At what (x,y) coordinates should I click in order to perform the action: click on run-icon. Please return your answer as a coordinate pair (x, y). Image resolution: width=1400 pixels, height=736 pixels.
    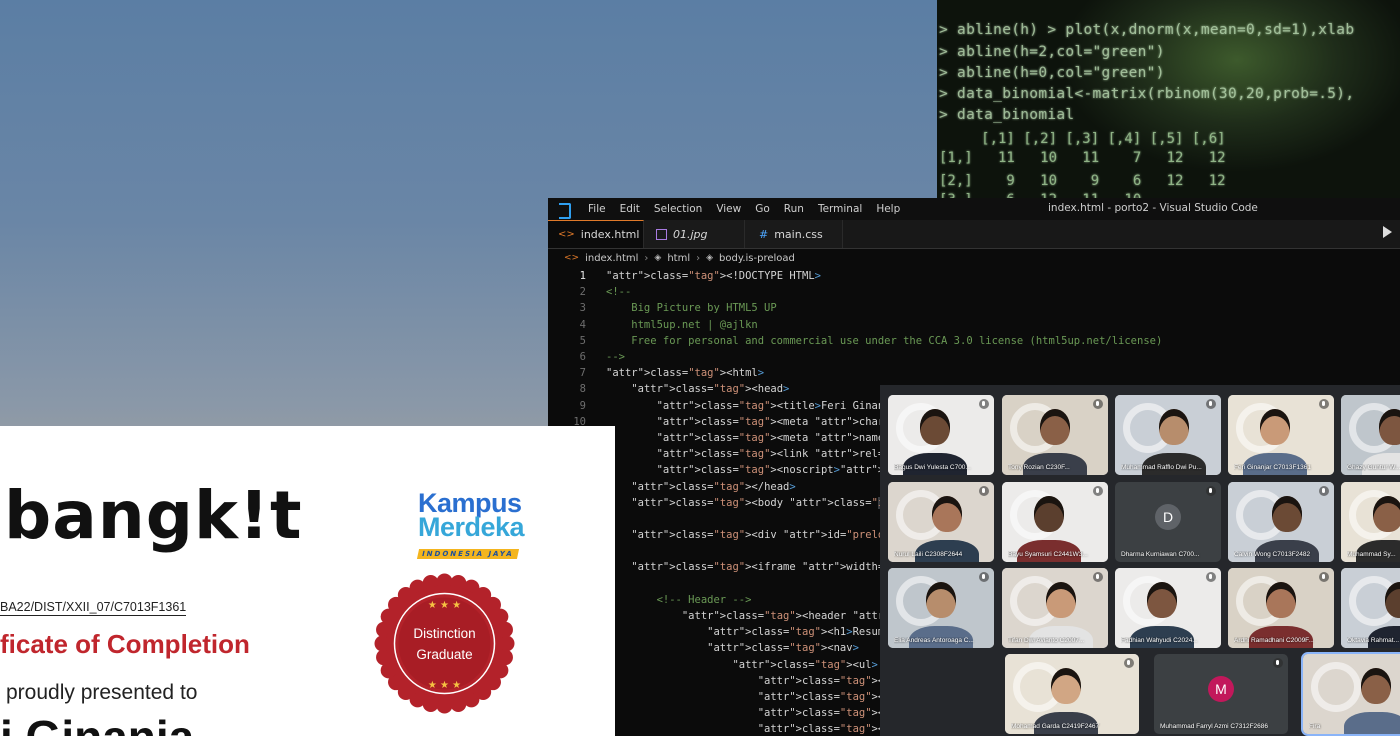
    Looking at the image, I should click on (1387, 232).